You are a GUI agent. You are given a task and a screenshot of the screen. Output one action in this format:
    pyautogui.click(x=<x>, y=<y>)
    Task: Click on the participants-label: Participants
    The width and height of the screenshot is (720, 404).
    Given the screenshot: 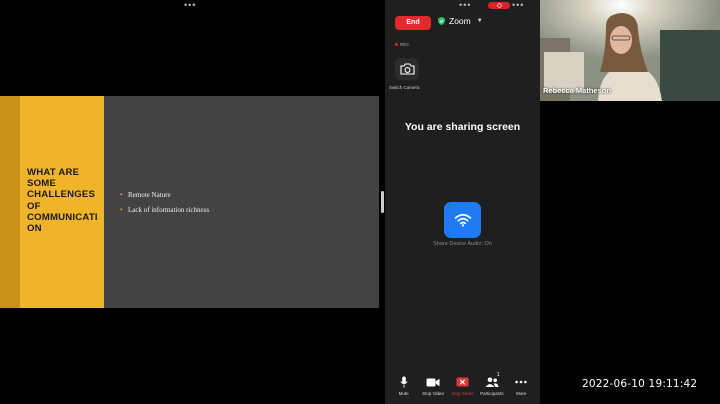 What is the action you would take?
    pyautogui.click(x=492, y=393)
    